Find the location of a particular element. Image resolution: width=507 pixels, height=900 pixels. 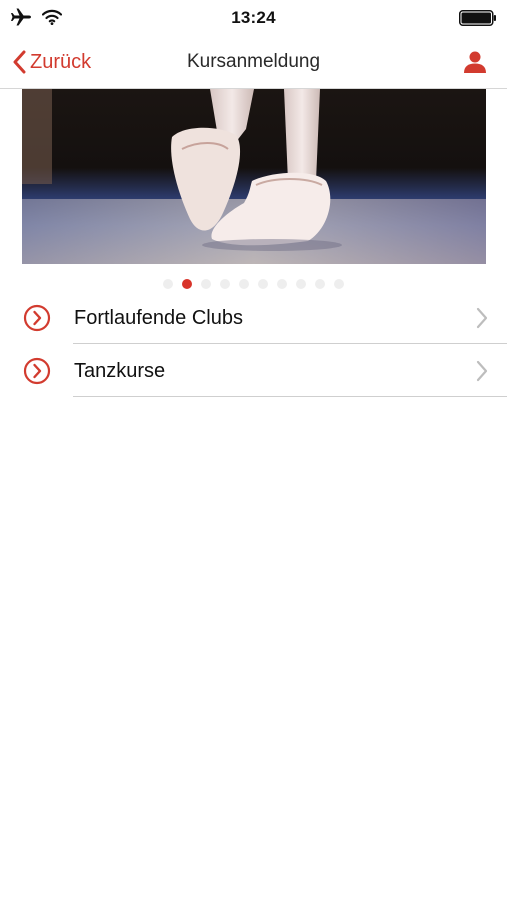

battery-icon is located at coordinates (478, 20).